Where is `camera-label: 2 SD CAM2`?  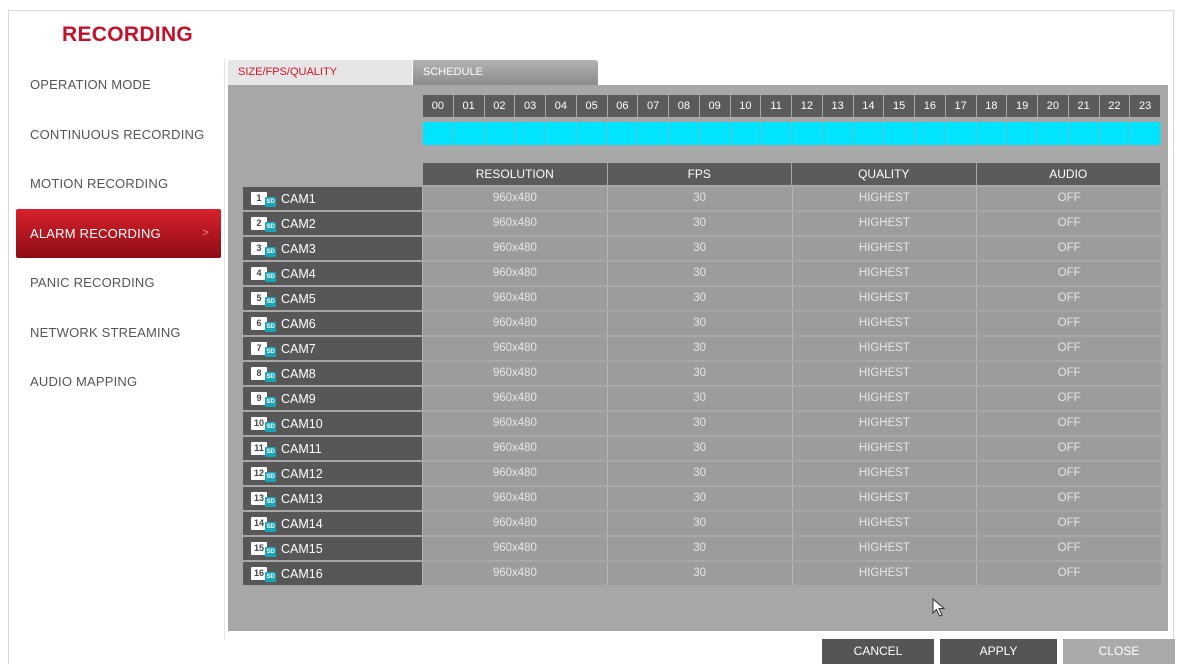
camera-label: 2 SD CAM2 is located at coordinates (332, 223).